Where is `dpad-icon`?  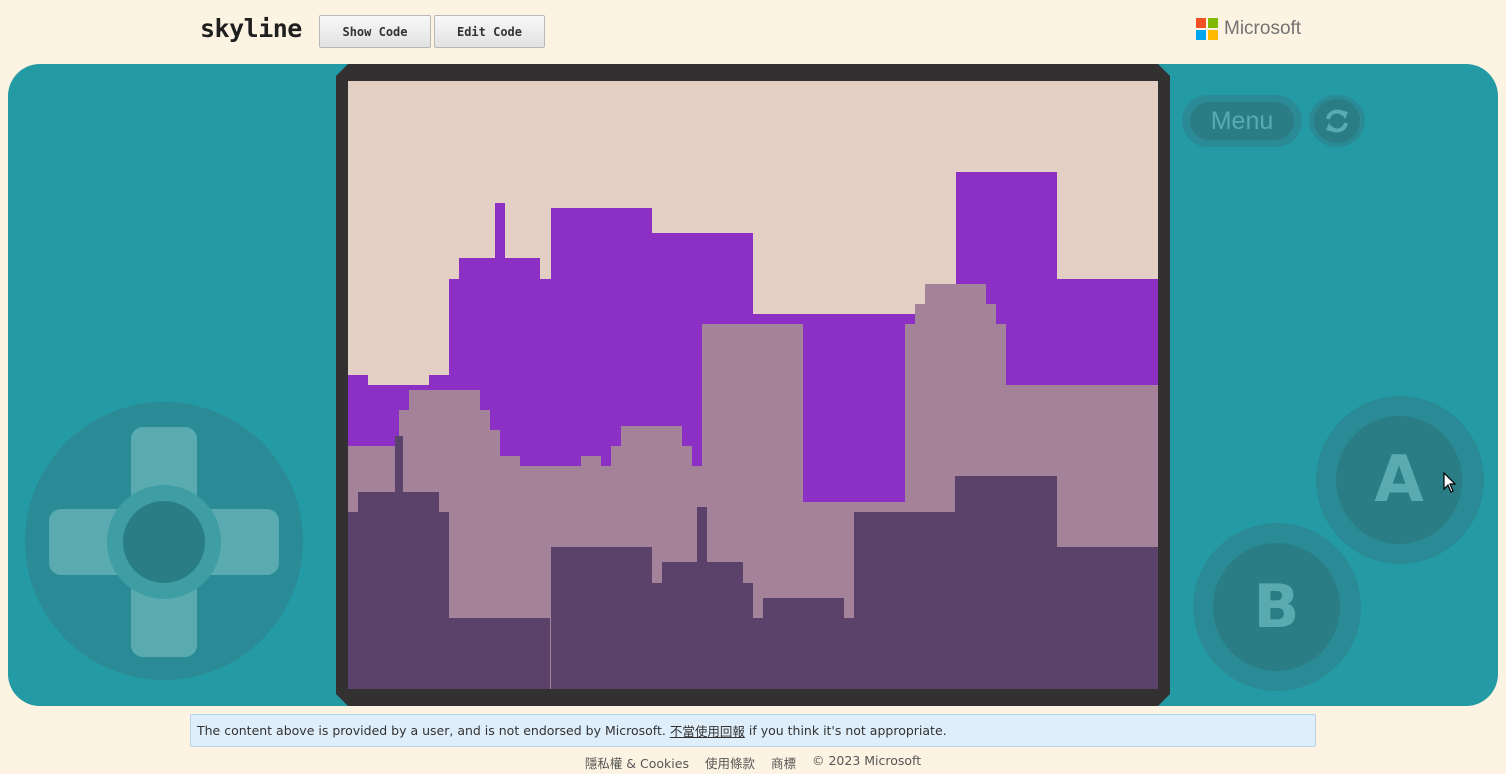
dpad-icon is located at coordinates (164, 542).